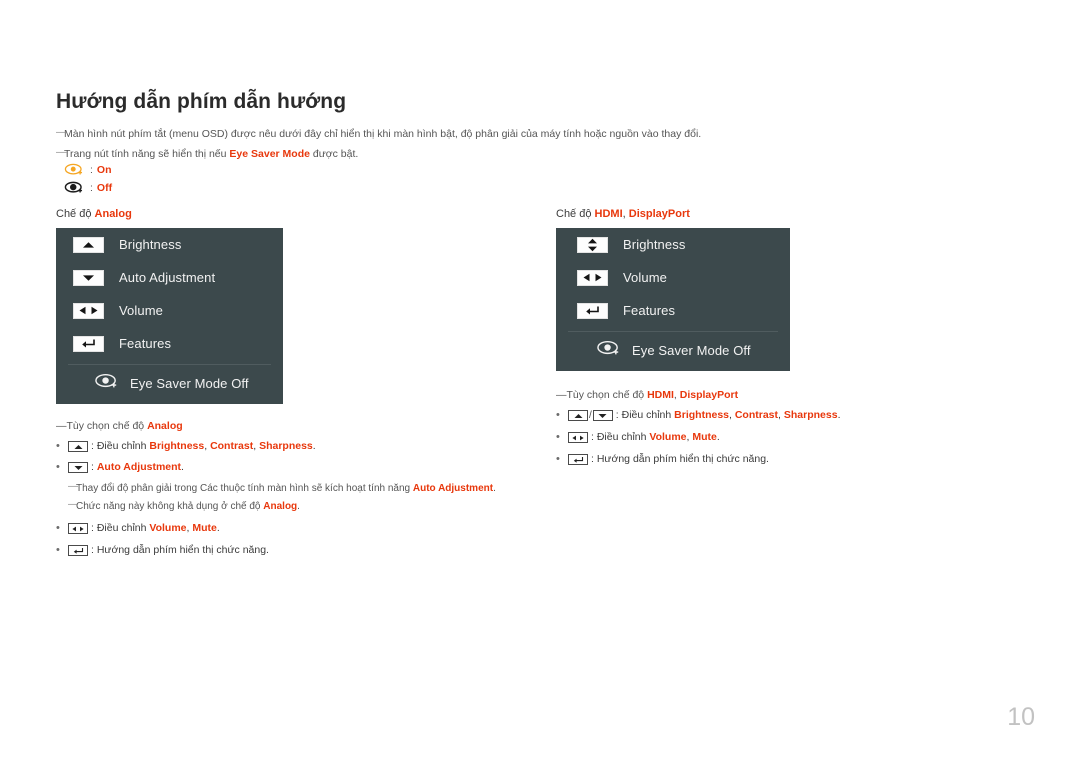  I want to click on legend-label-off: Off, so click(104, 187).